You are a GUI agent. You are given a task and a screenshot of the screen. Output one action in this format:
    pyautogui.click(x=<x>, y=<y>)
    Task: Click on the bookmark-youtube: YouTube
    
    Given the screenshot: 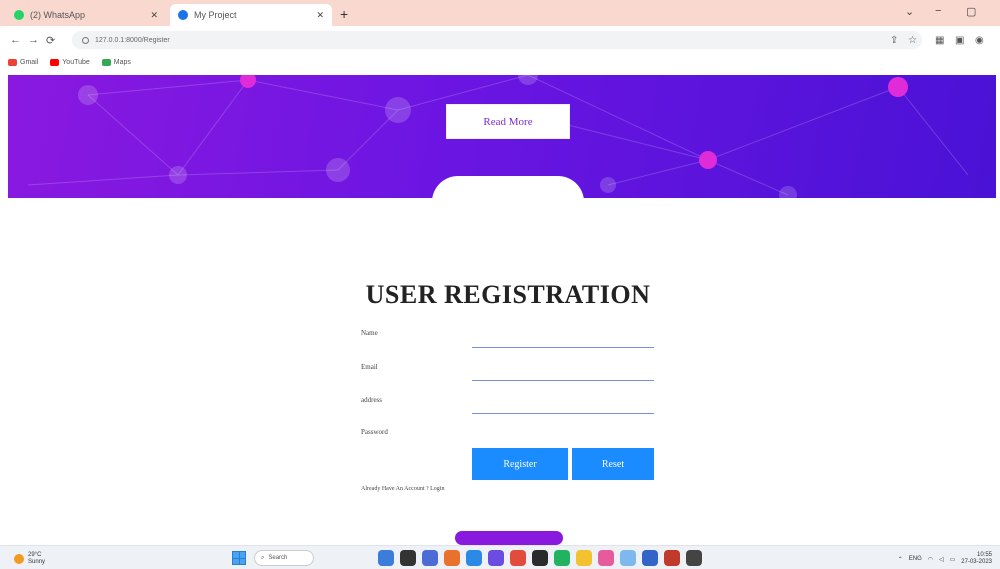 What is the action you would take?
    pyautogui.click(x=70, y=62)
    